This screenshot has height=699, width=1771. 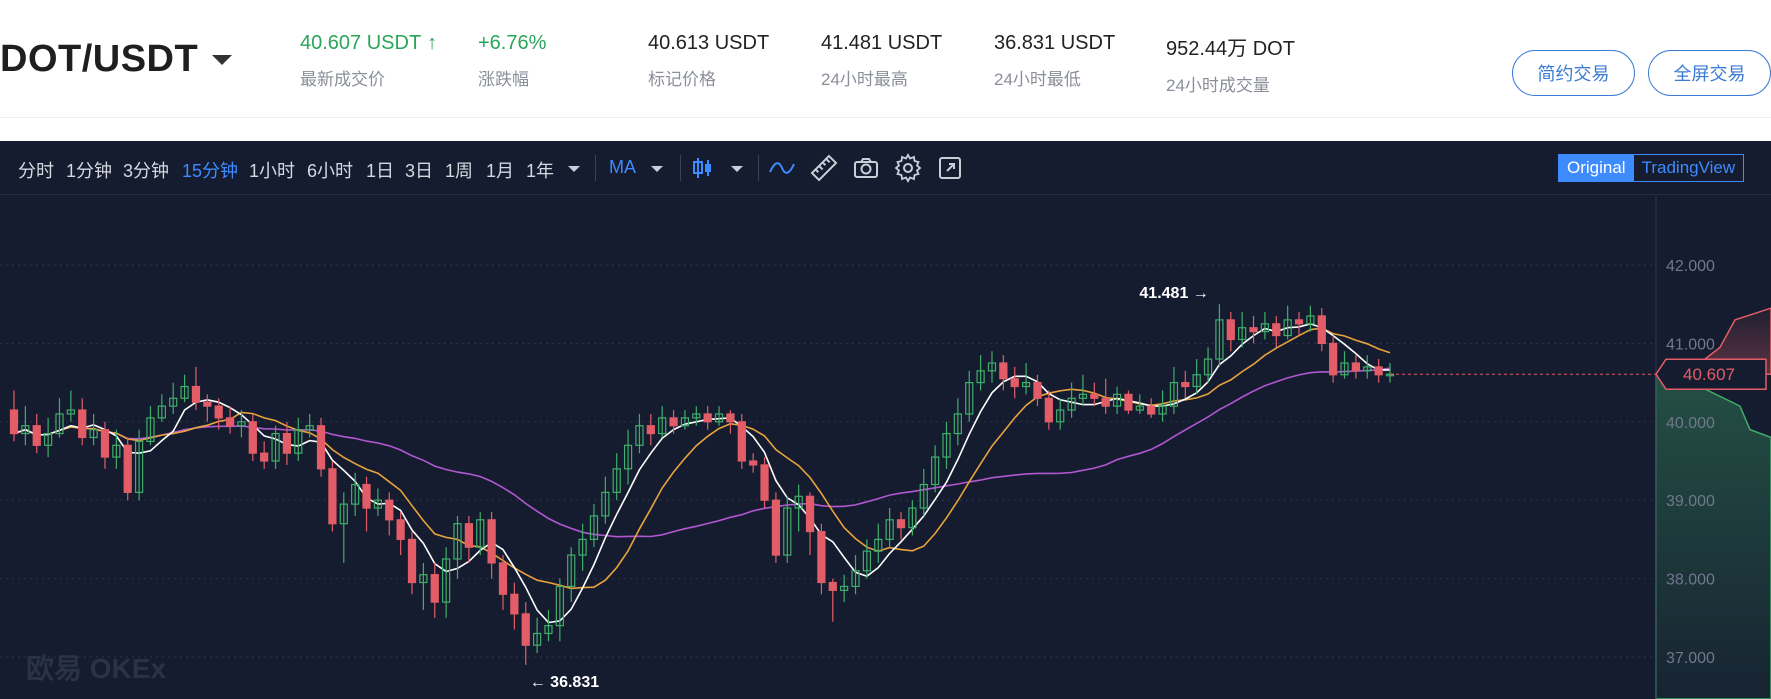 What do you see at coordinates (950, 168) in the screenshot?
I see `expand-icon` at bounding box center [950, 168].